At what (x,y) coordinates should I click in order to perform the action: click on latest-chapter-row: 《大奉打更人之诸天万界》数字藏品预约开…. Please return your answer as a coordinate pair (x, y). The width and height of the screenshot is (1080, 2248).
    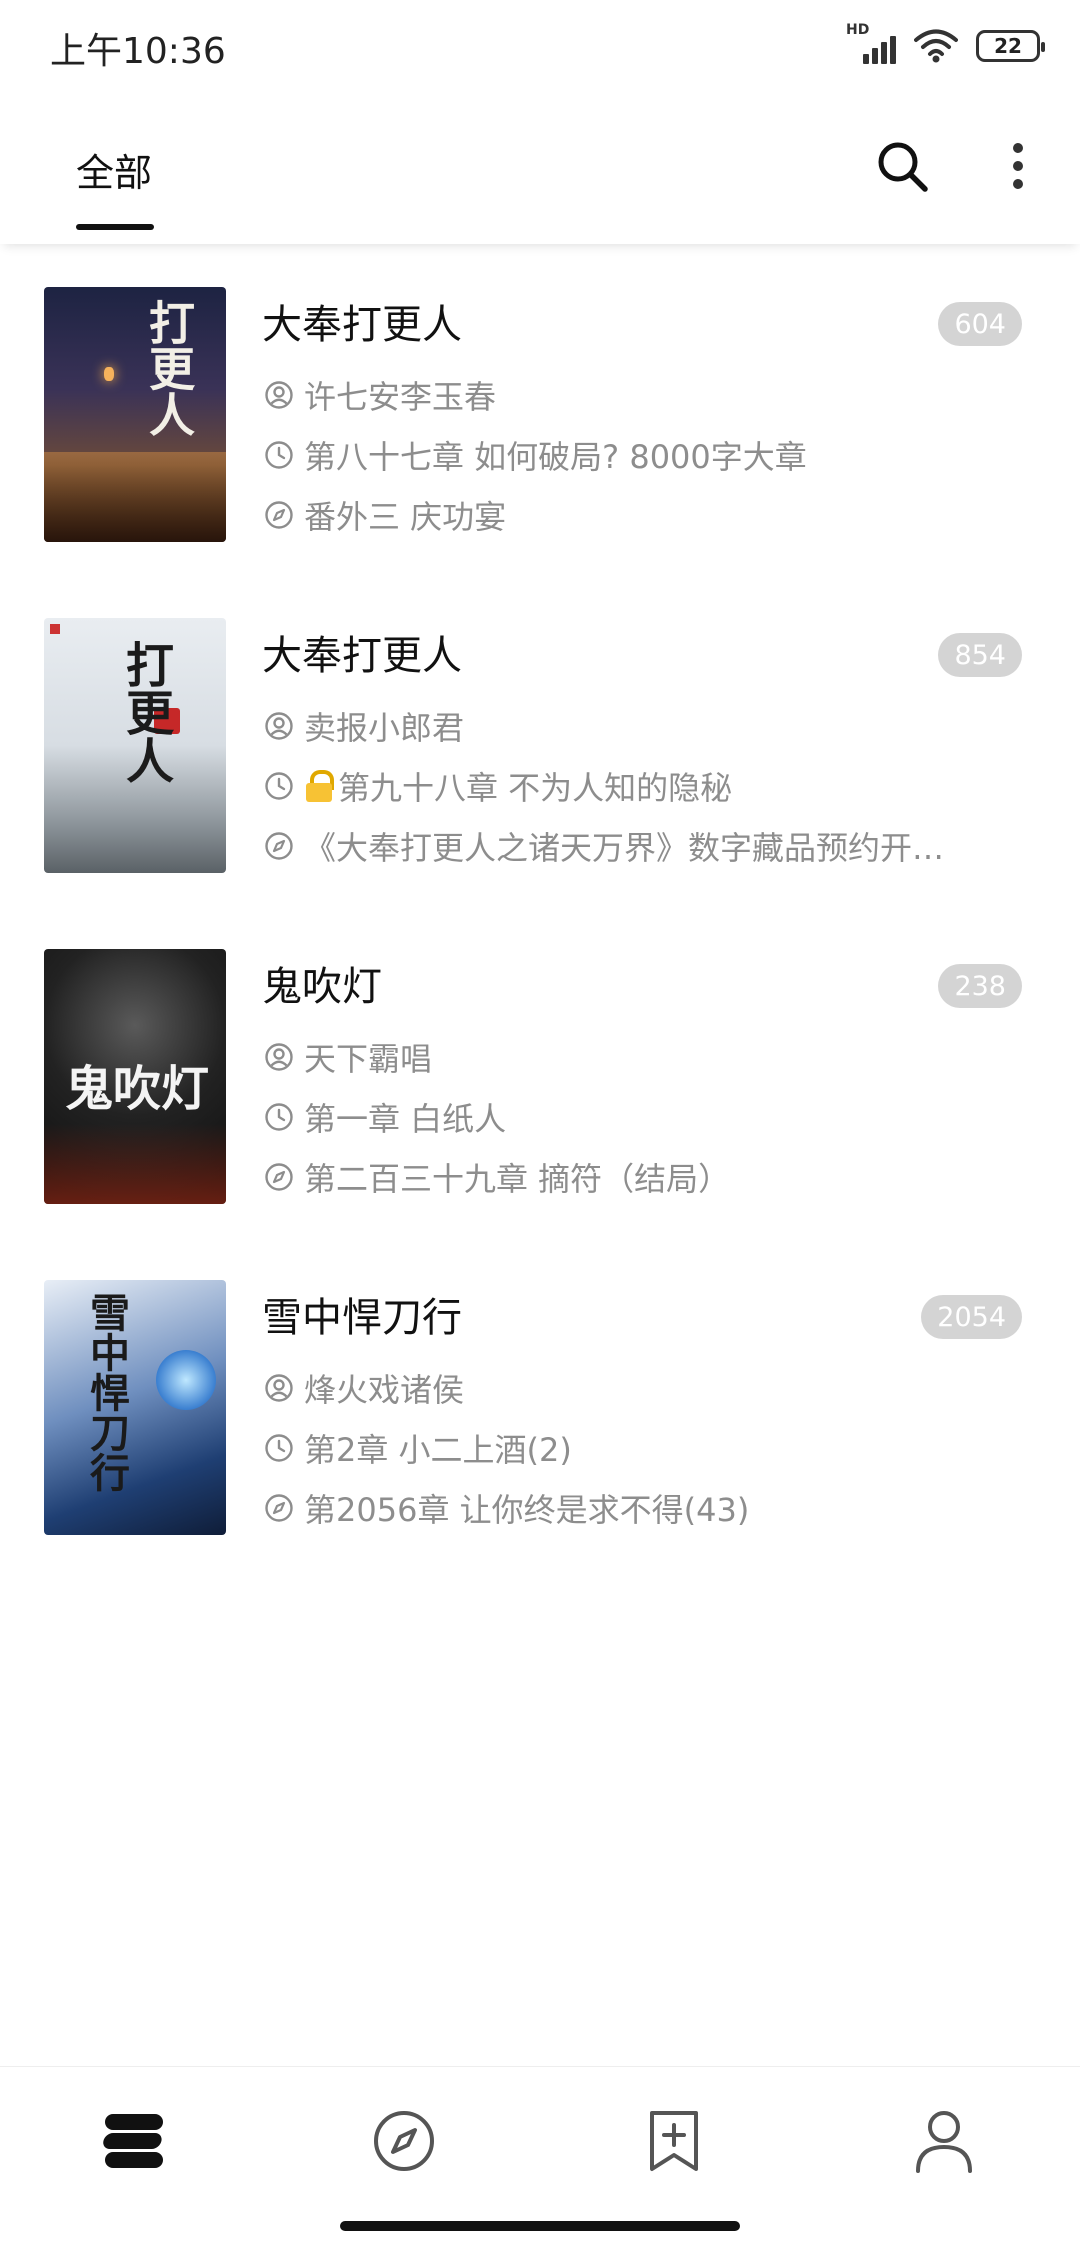
    Looking at the image, I should click on (604, 846).